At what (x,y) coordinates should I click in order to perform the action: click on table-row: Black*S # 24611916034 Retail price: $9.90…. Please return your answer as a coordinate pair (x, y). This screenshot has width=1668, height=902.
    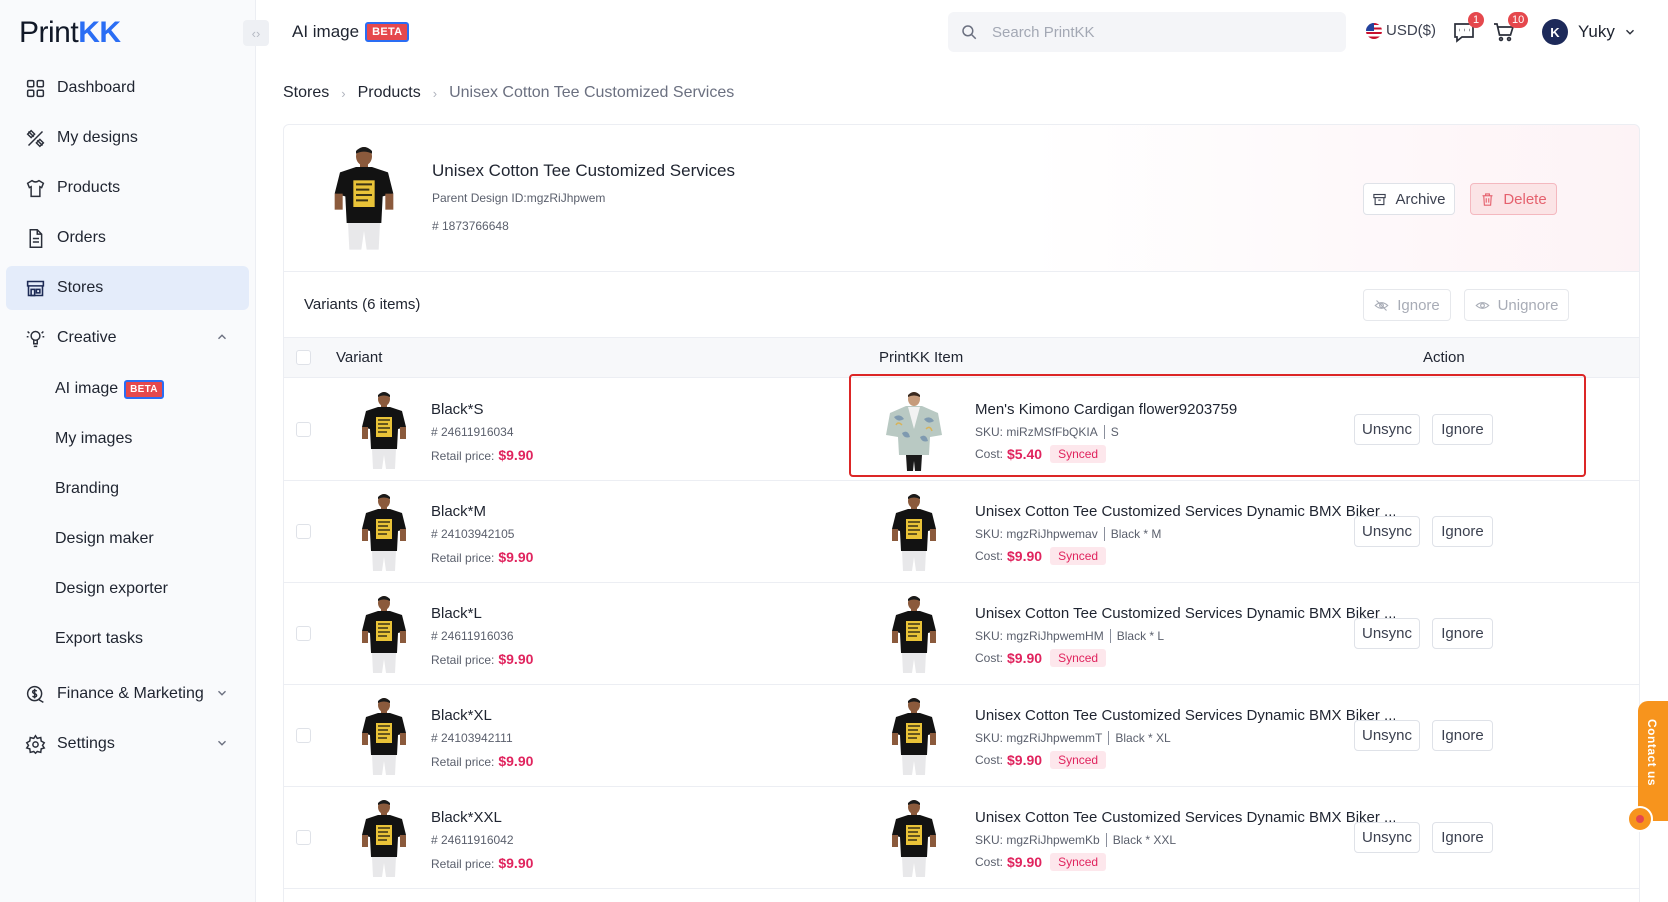
    Looking at the image, I should click on (961, 430).